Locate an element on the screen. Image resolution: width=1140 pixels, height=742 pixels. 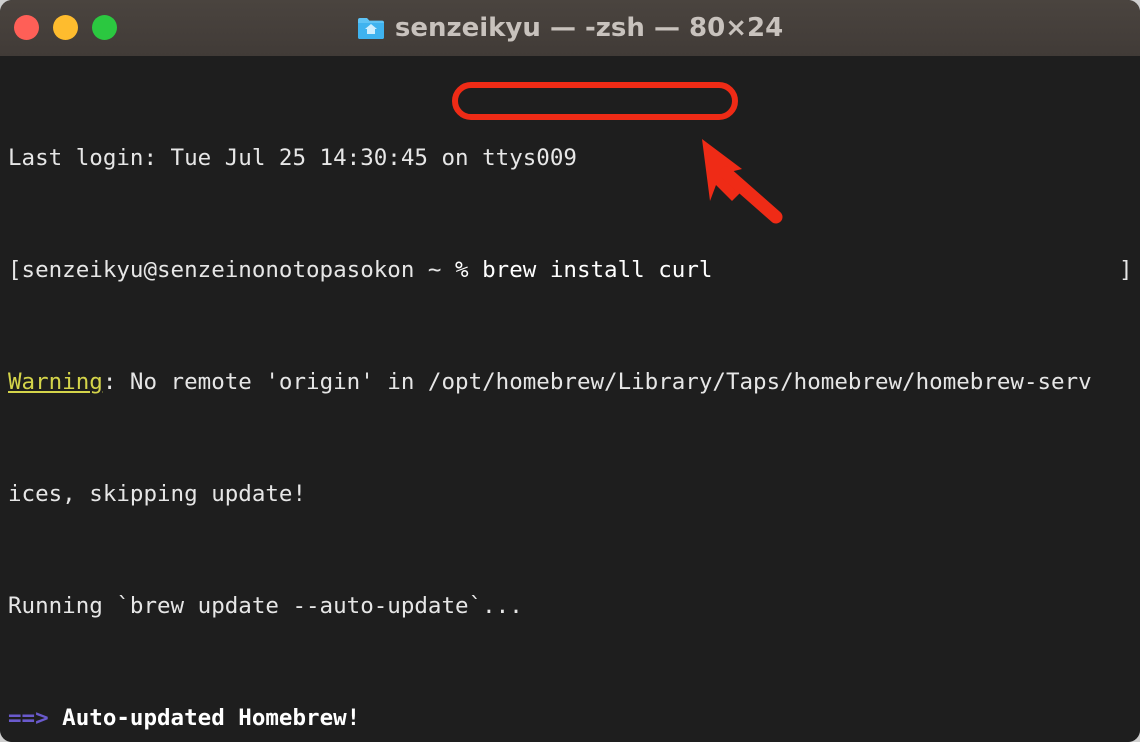
home-folder-icon is located at coordinates (371, 28).